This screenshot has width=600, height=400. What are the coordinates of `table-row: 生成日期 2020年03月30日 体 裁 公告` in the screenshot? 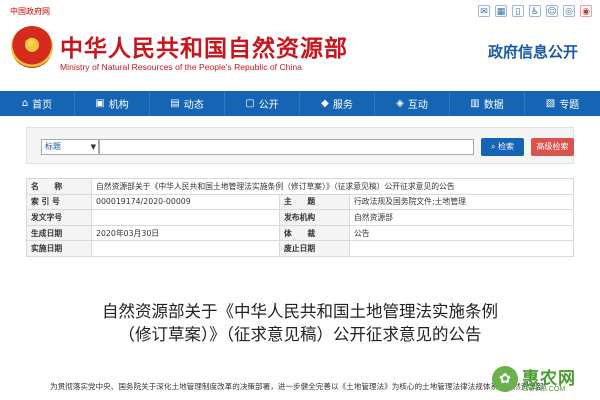 It's located at (300, 233).